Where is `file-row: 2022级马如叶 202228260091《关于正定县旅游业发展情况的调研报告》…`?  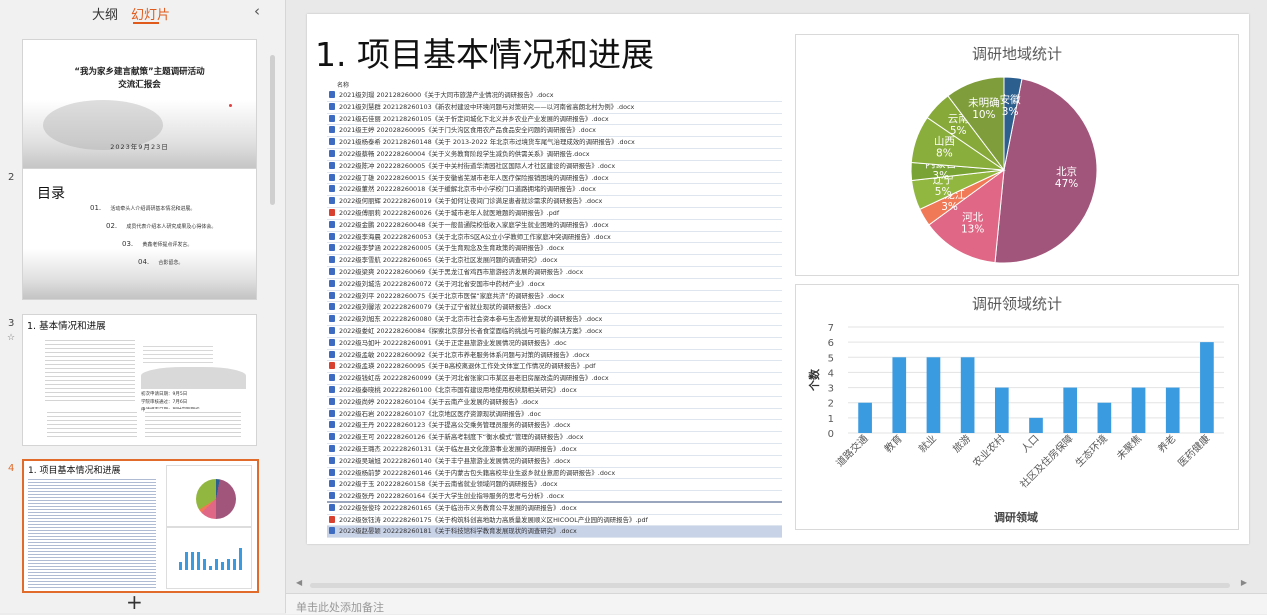
file-row: 2022级马如叶 202228260091《关于正定县旅游业发展情况的调研报告》… is located at coordinates (554, 344).